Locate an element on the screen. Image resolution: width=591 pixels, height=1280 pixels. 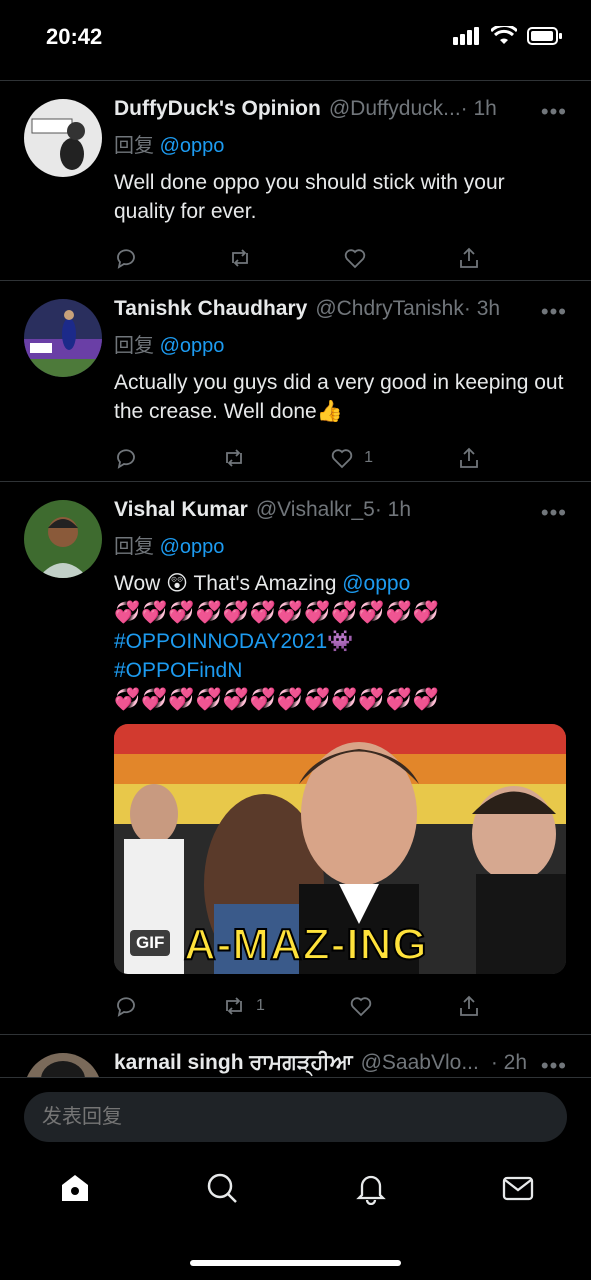
tweet-actions is located at coordinates (297, 258).